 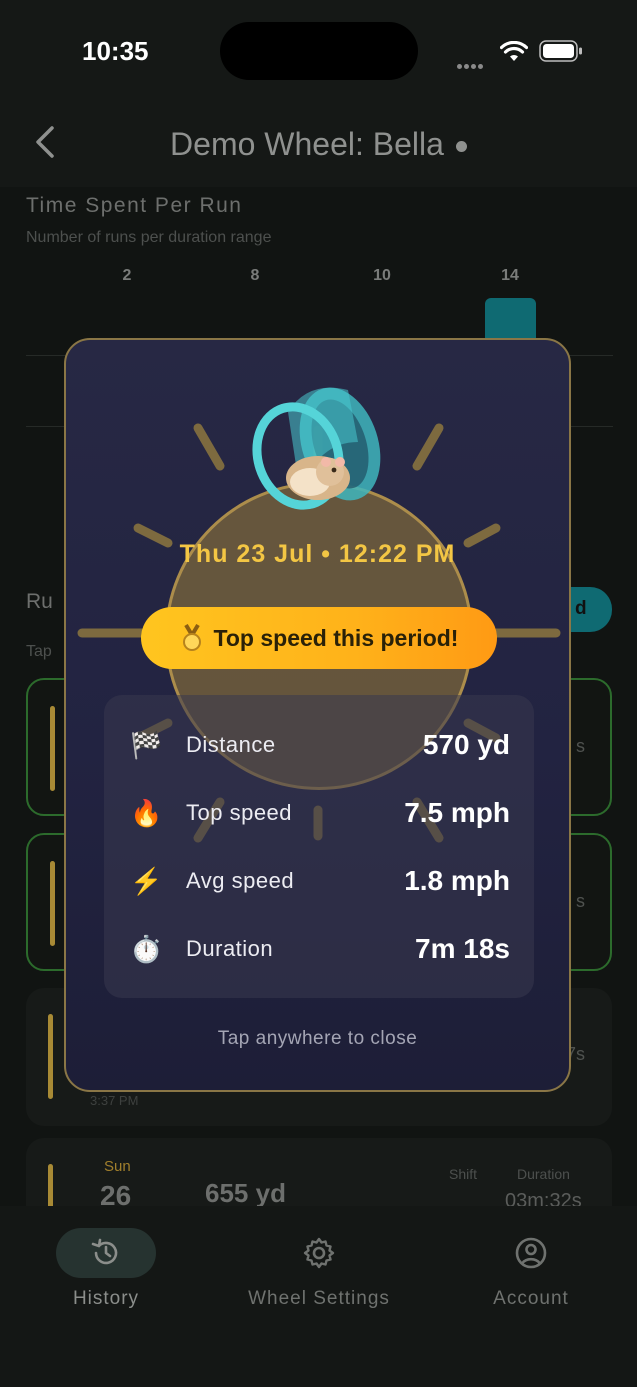 I want to click on bar-label: 8, so click(x=255, y=275).